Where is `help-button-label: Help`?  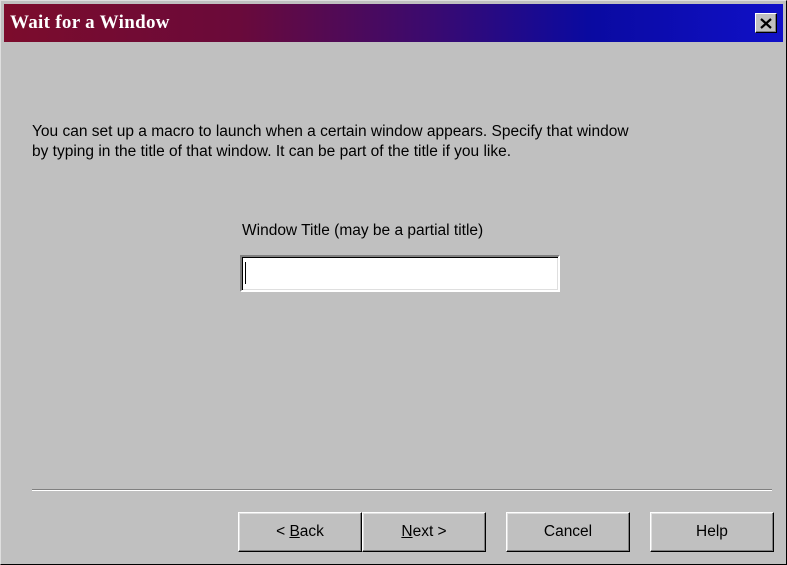
help-button-label: Help is located at coordinates (712, 531).